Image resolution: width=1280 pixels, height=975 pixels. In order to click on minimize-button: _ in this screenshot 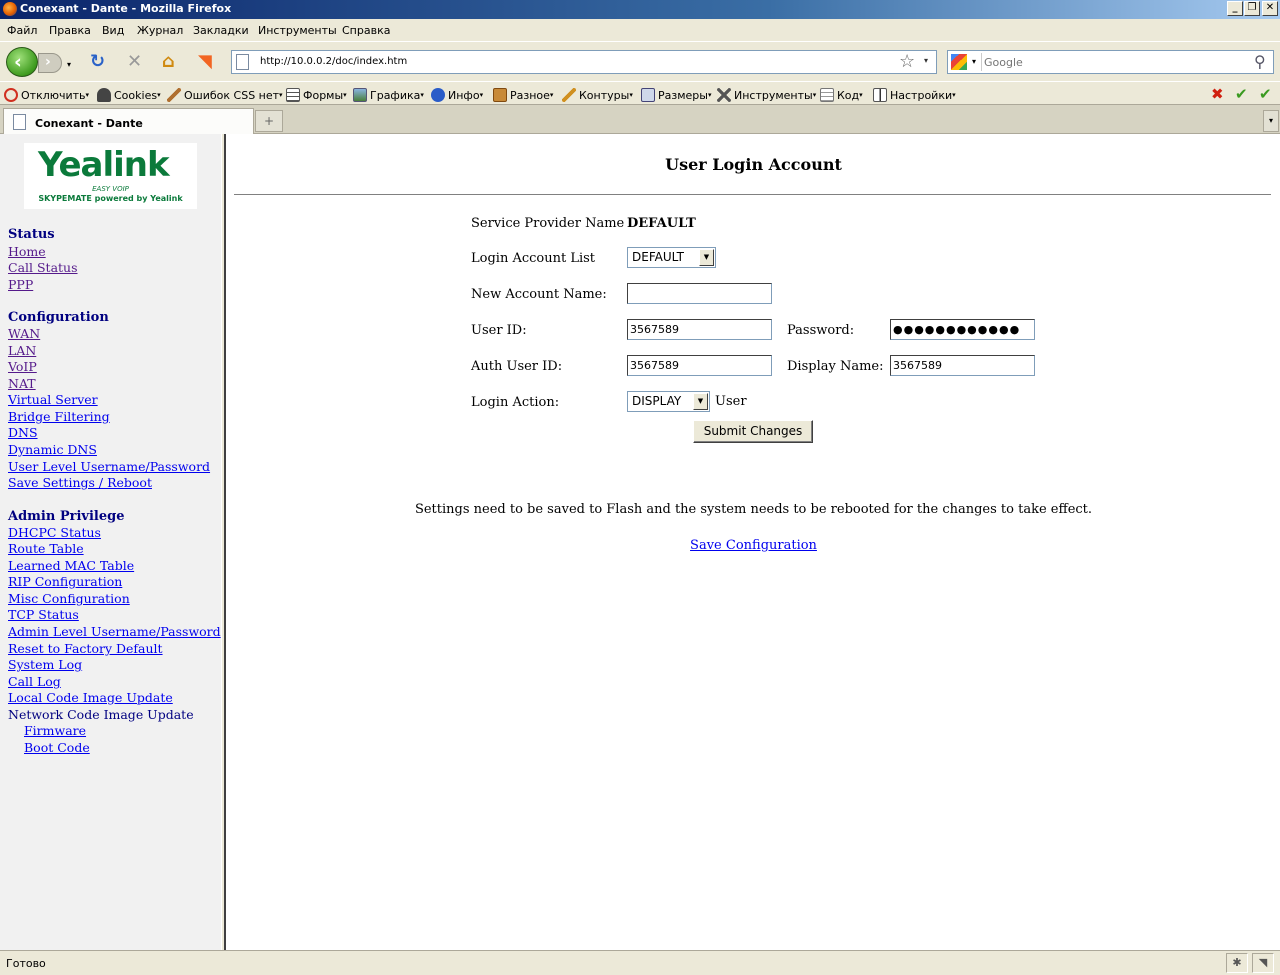, I will do `click(1235, 8)`.